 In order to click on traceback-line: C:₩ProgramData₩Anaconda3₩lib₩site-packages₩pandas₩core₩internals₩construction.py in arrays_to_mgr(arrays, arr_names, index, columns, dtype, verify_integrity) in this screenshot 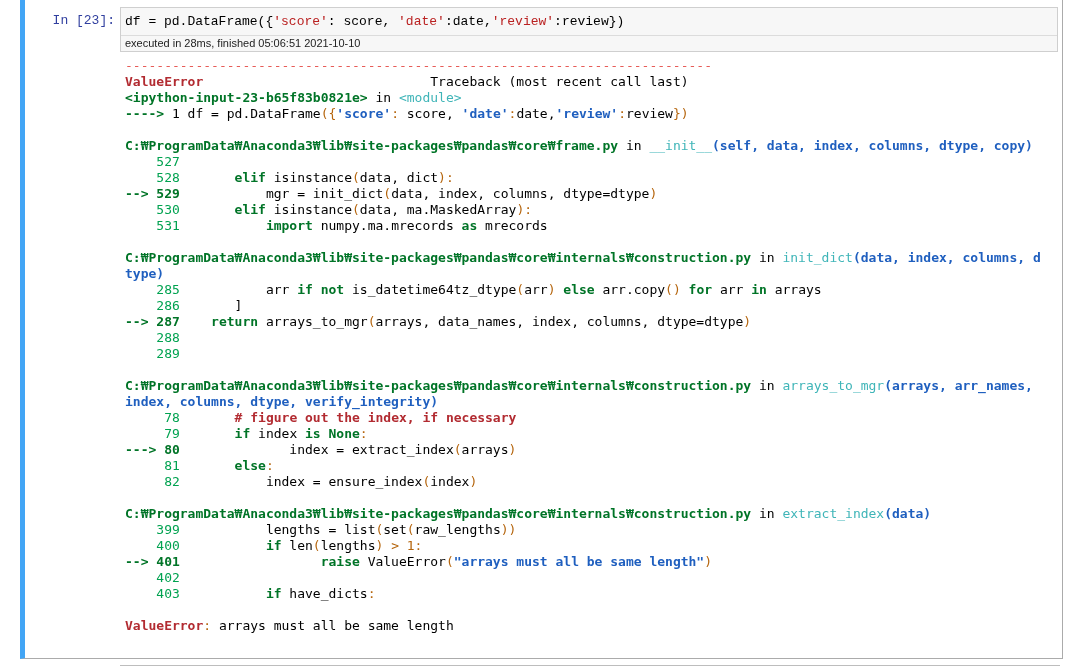, I will do `click(579, 394)`.